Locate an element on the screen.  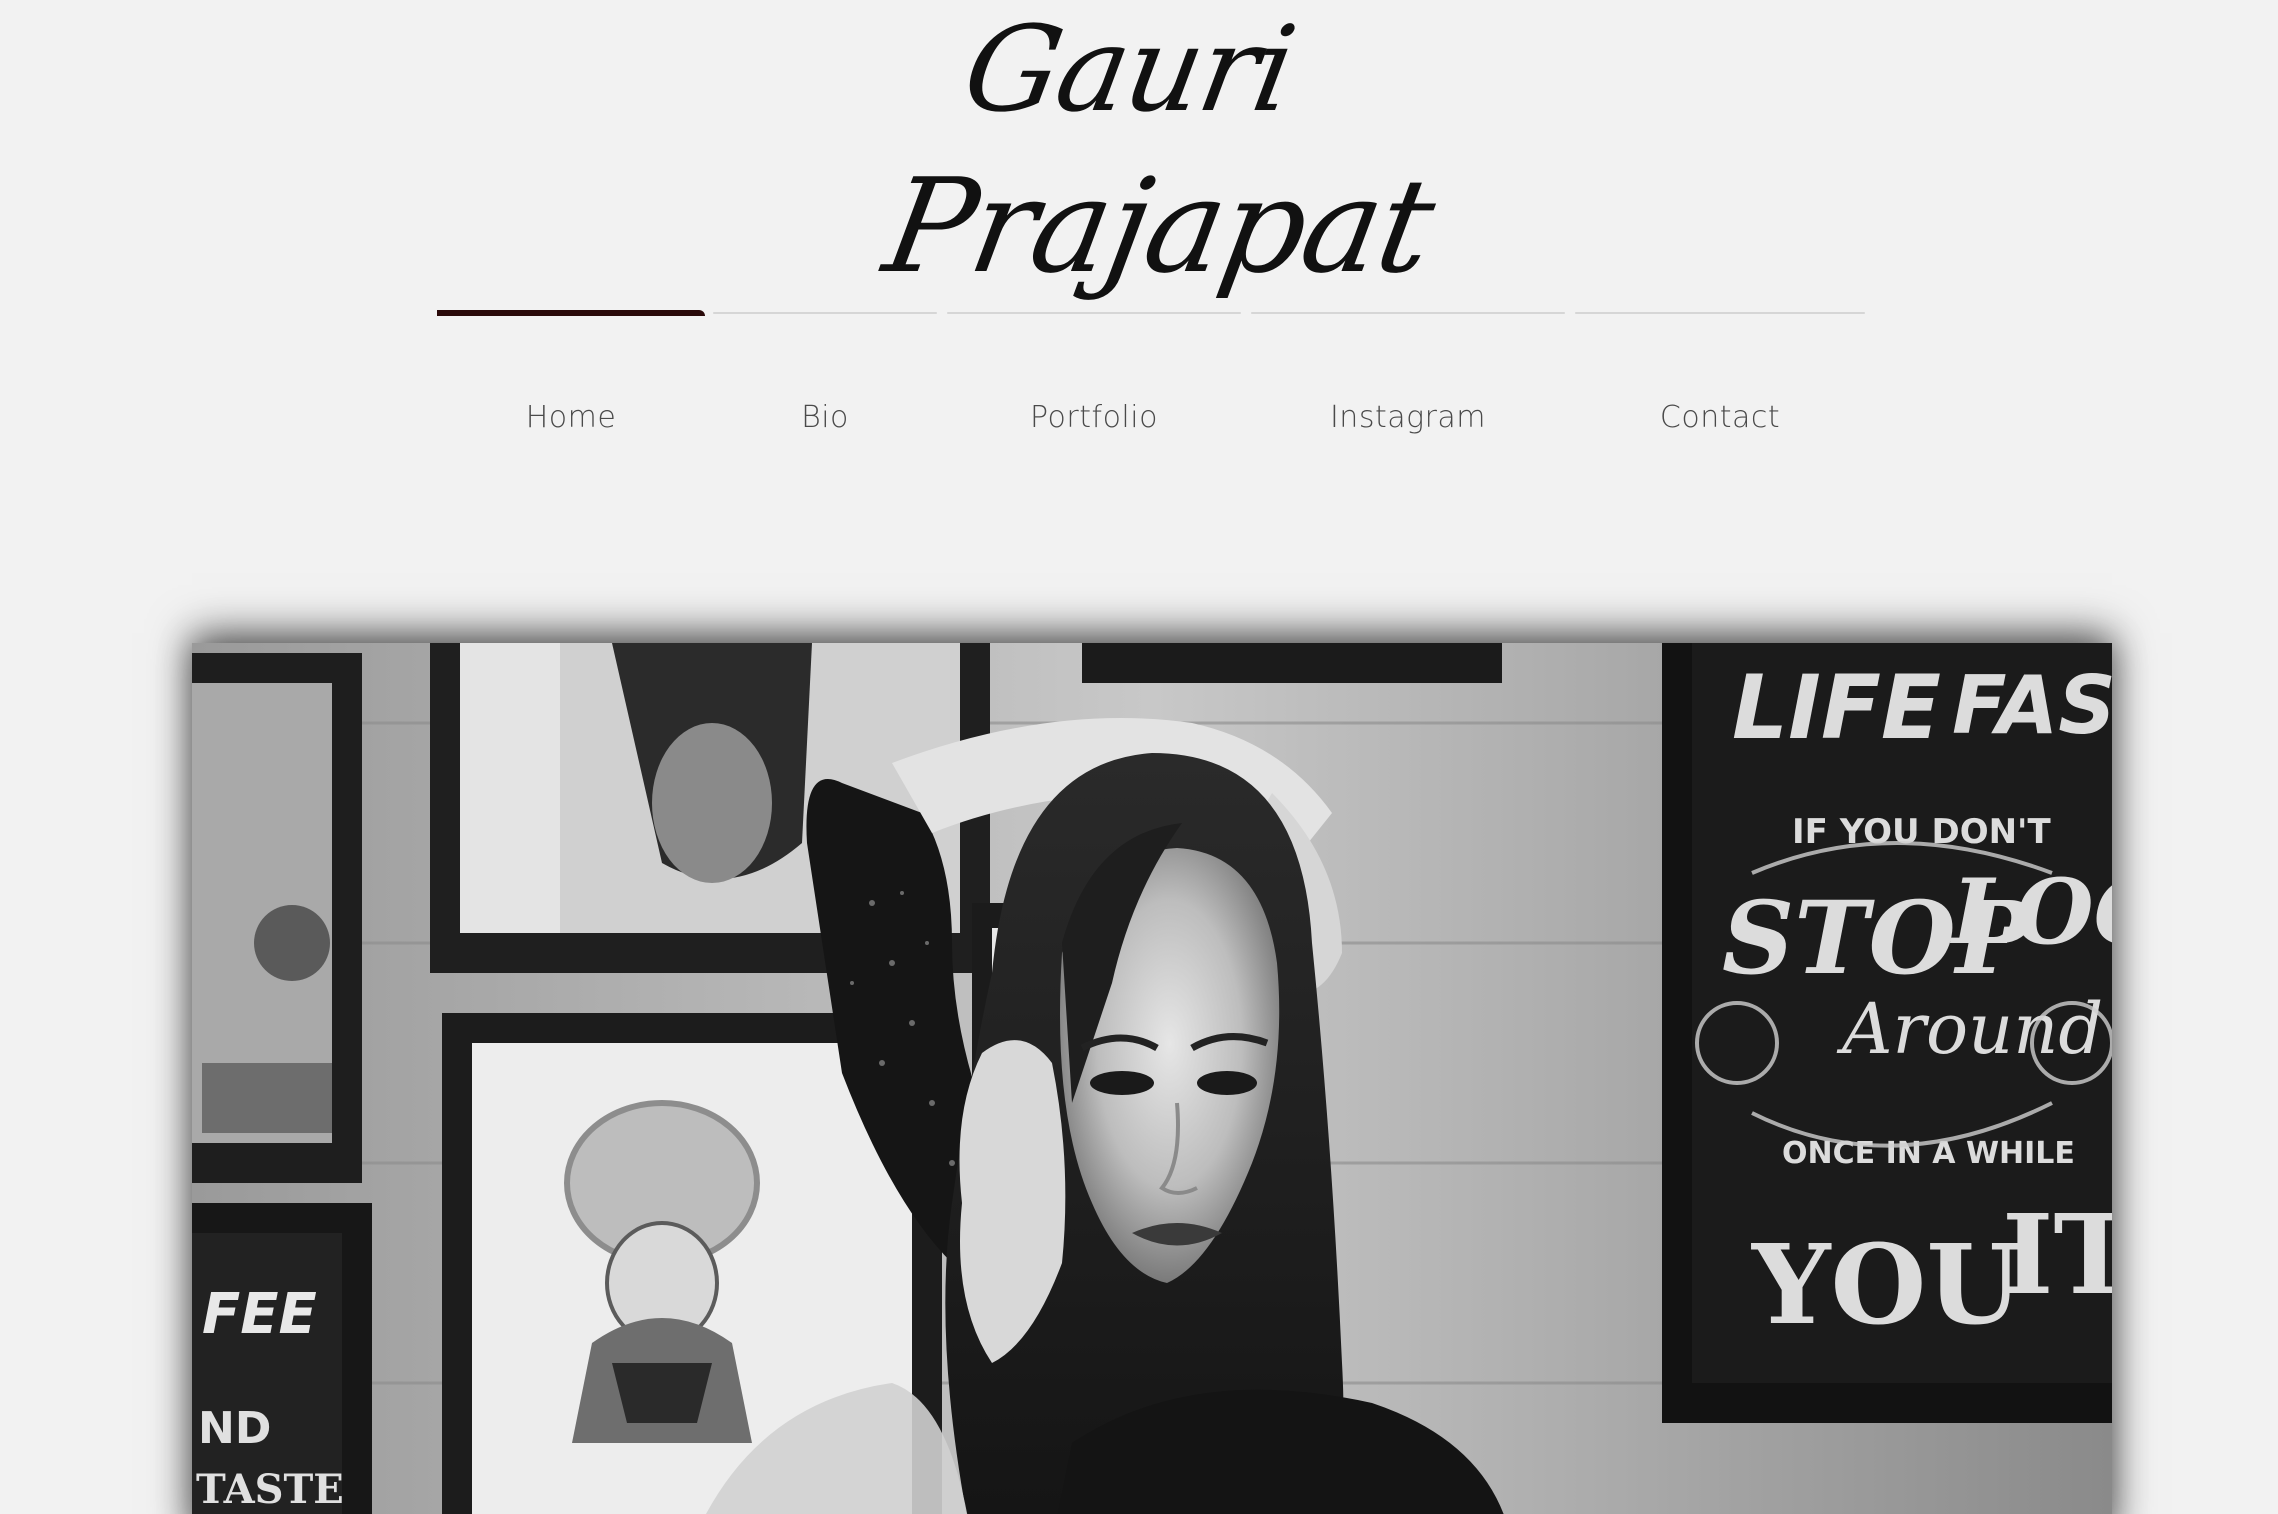
poster-text: ND is located at coordinates (234, 1428).